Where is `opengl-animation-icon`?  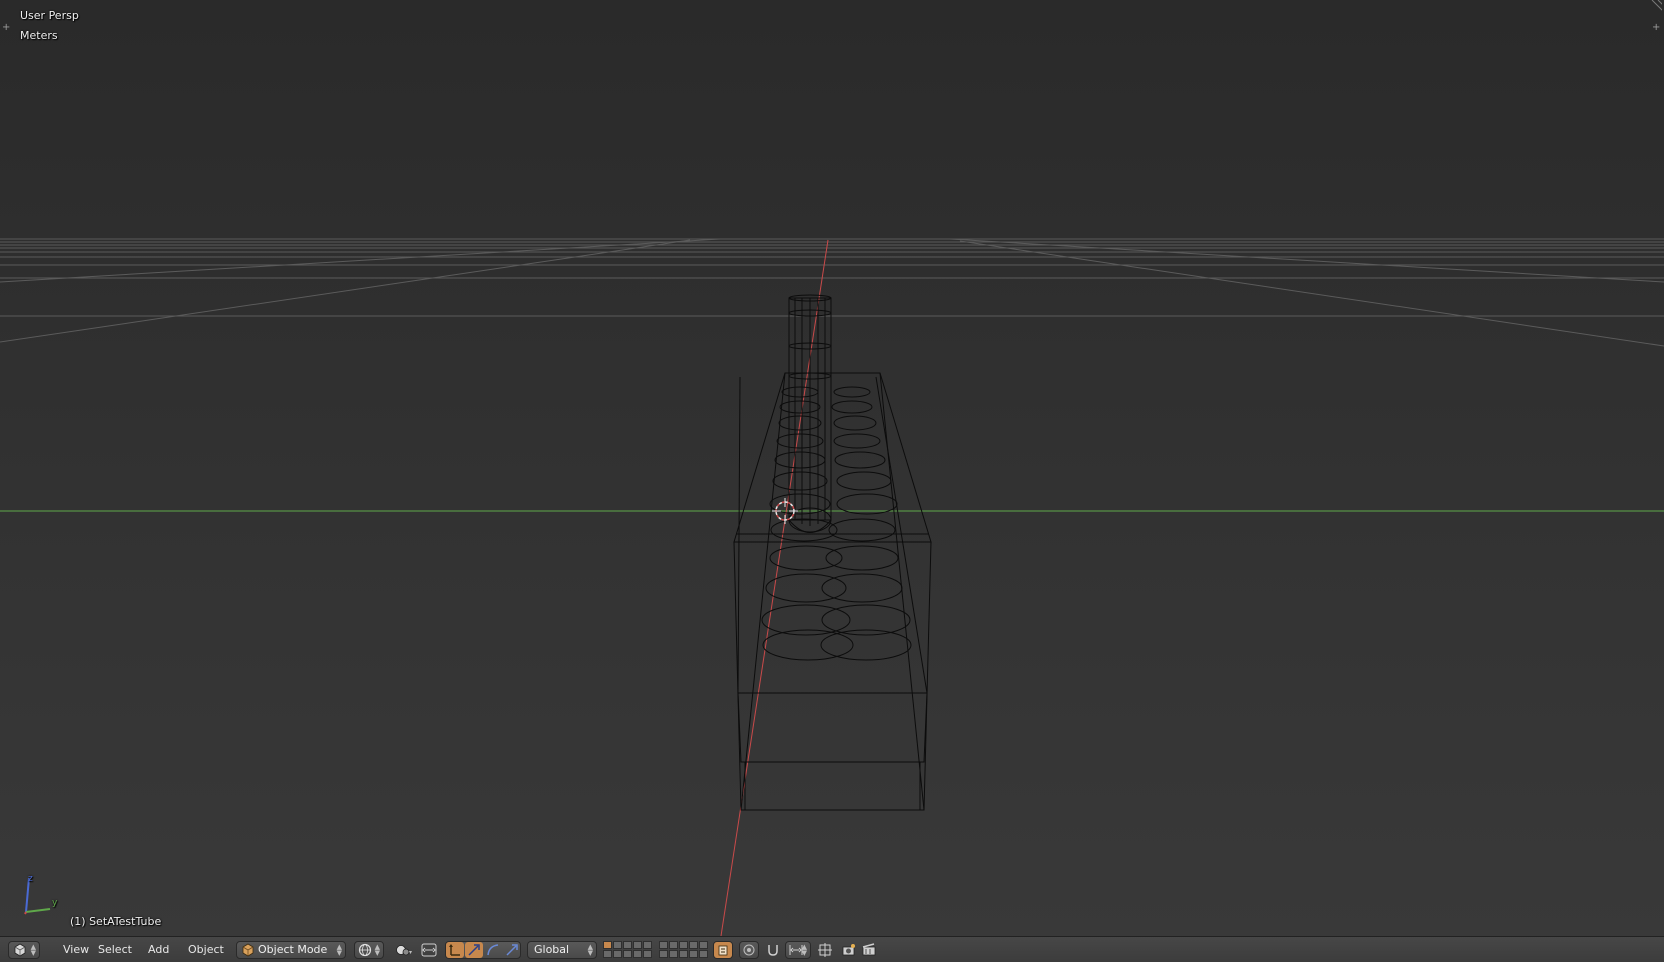
opengl-animation-icon is located at coordinates (869, 949).